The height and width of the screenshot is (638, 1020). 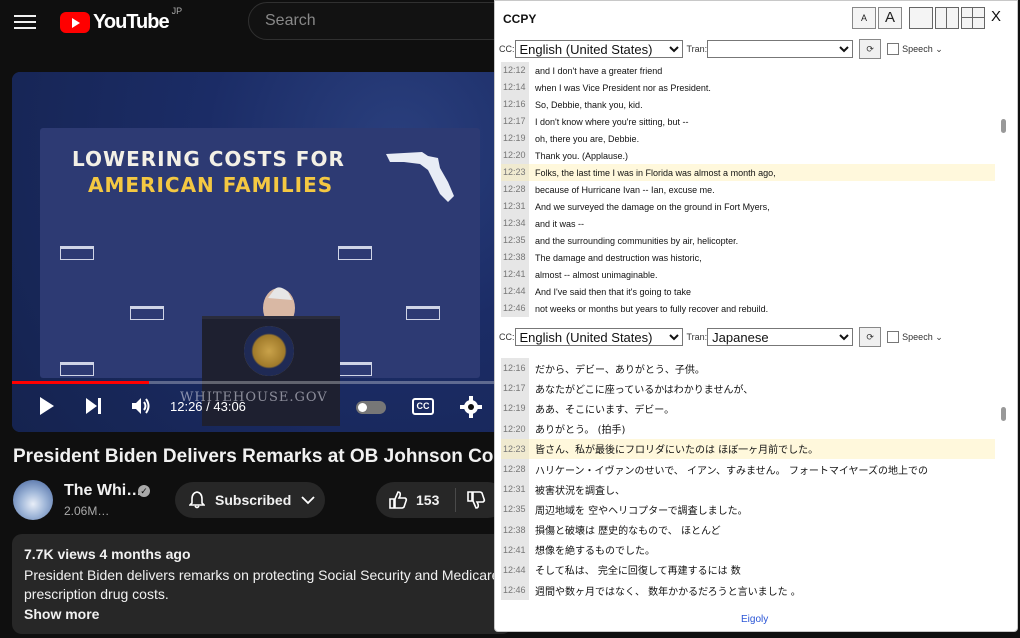 I want to click on volume-icon, so click(x=141, y=406).